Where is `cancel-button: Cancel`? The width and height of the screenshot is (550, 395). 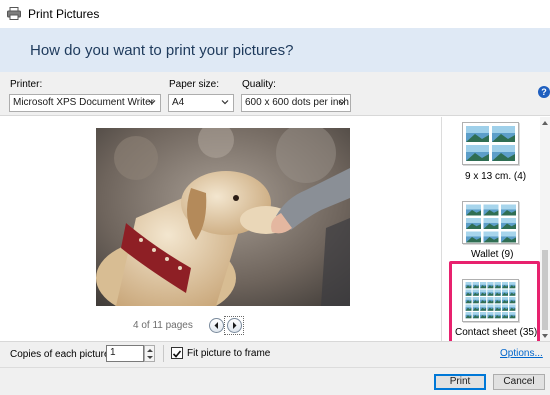 cancel-button: Cancel is located at coordinates (519, 382).